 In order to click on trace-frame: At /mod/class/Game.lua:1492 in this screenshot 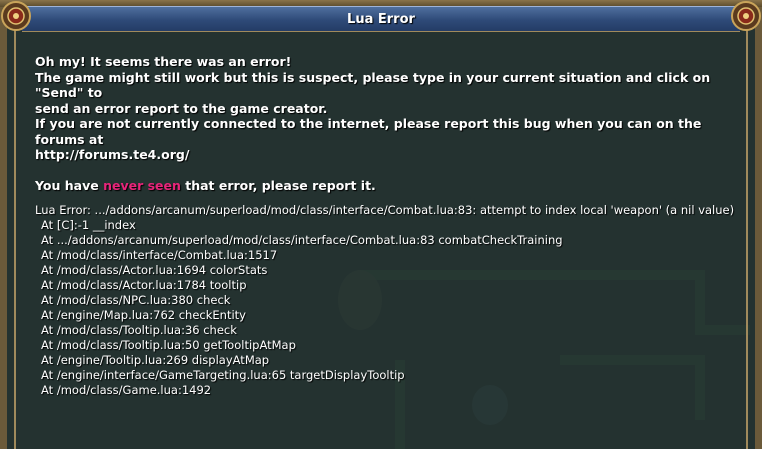, I will do `click(126, 390)`.